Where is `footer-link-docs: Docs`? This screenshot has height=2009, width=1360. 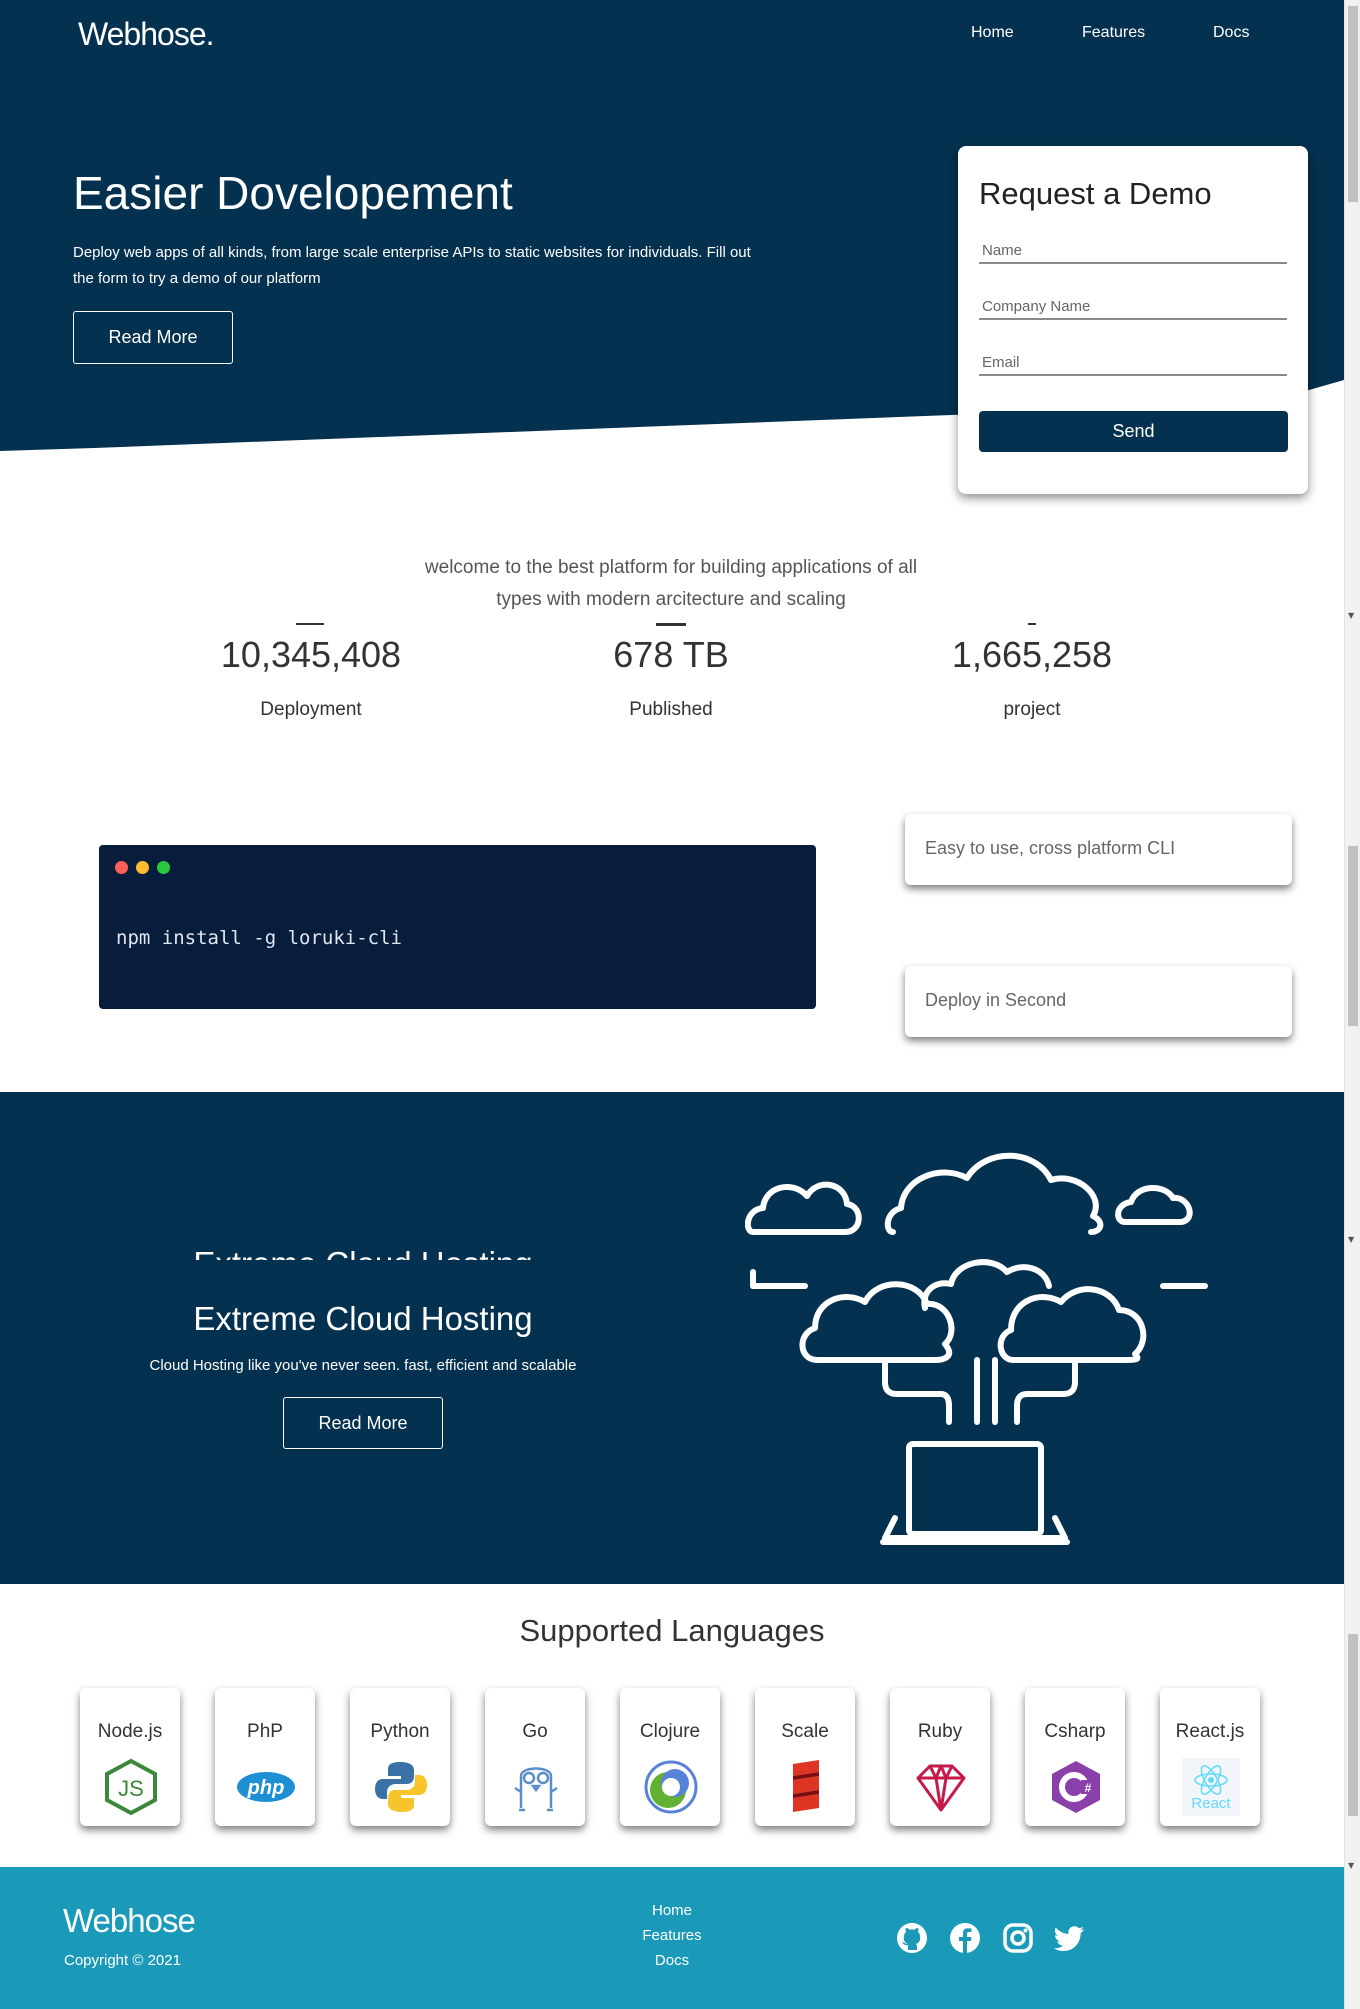
footer-link-docs: Docs is located at coordinates (672, 1960).